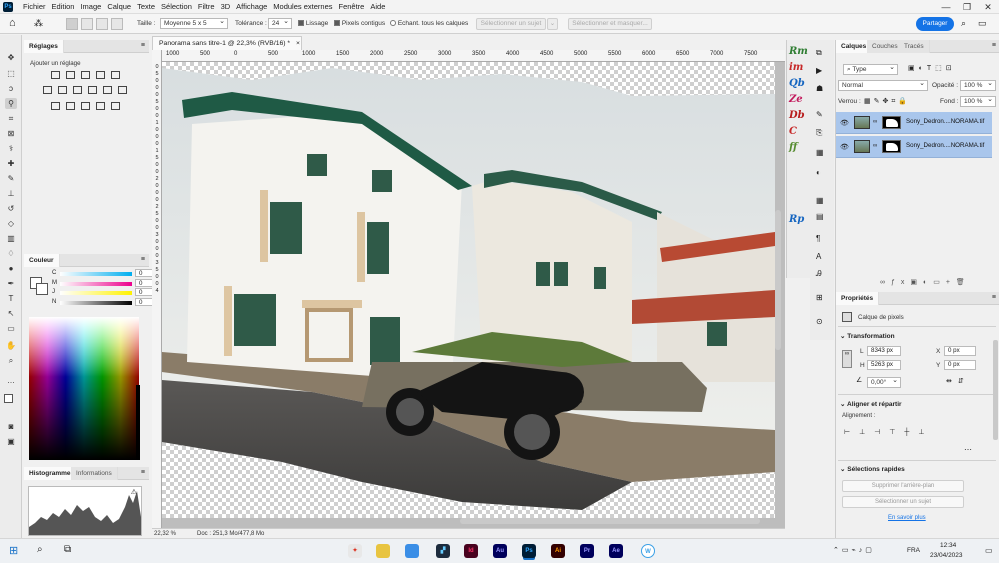 This screenshot has height=563, width=999. What do you see at coordinates (994, 45) in the screenshot?
I see `layers-menu-icon: ≡` at bounding box center [994, 45].